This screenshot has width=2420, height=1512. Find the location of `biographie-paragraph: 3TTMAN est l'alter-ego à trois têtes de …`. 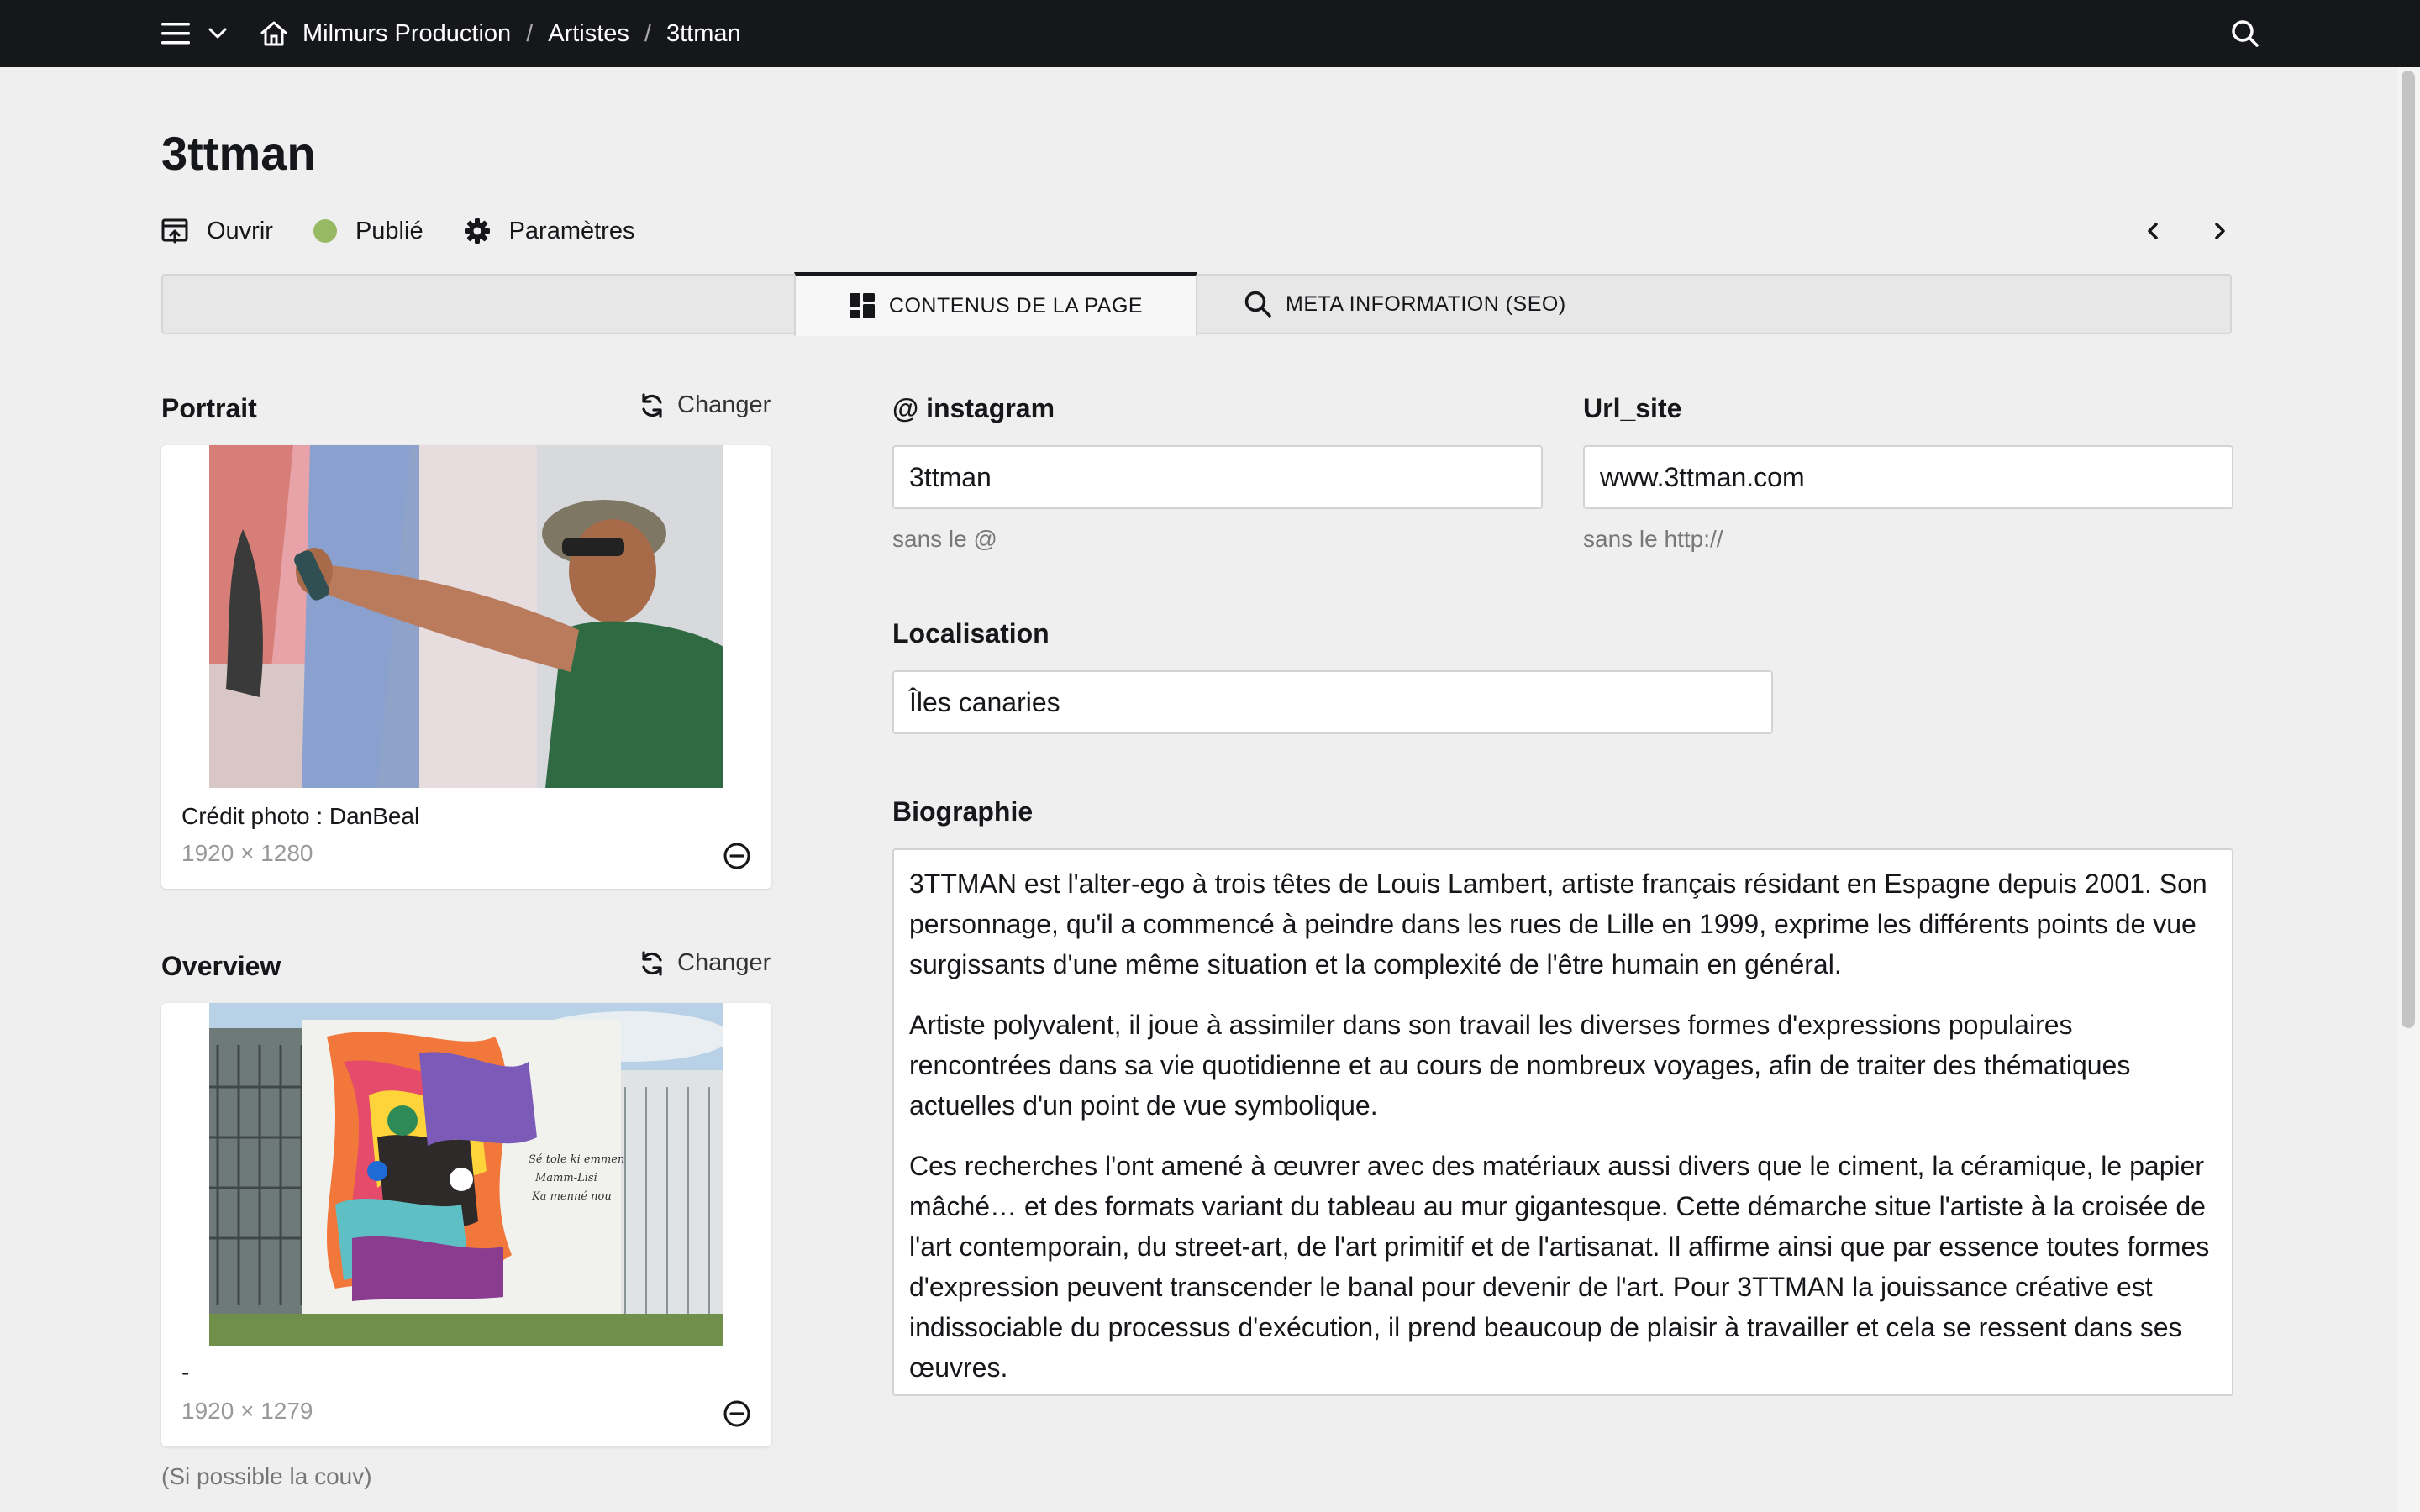

biographie-paragraph: 3TTMAN est l'alter-ego à trois têtes de … is located at coordinates (1558, 924).